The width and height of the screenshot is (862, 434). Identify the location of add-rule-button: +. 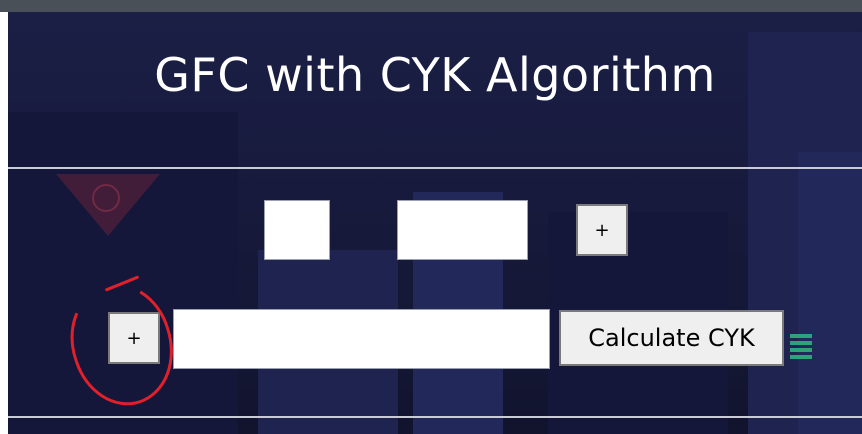
(602, 230).